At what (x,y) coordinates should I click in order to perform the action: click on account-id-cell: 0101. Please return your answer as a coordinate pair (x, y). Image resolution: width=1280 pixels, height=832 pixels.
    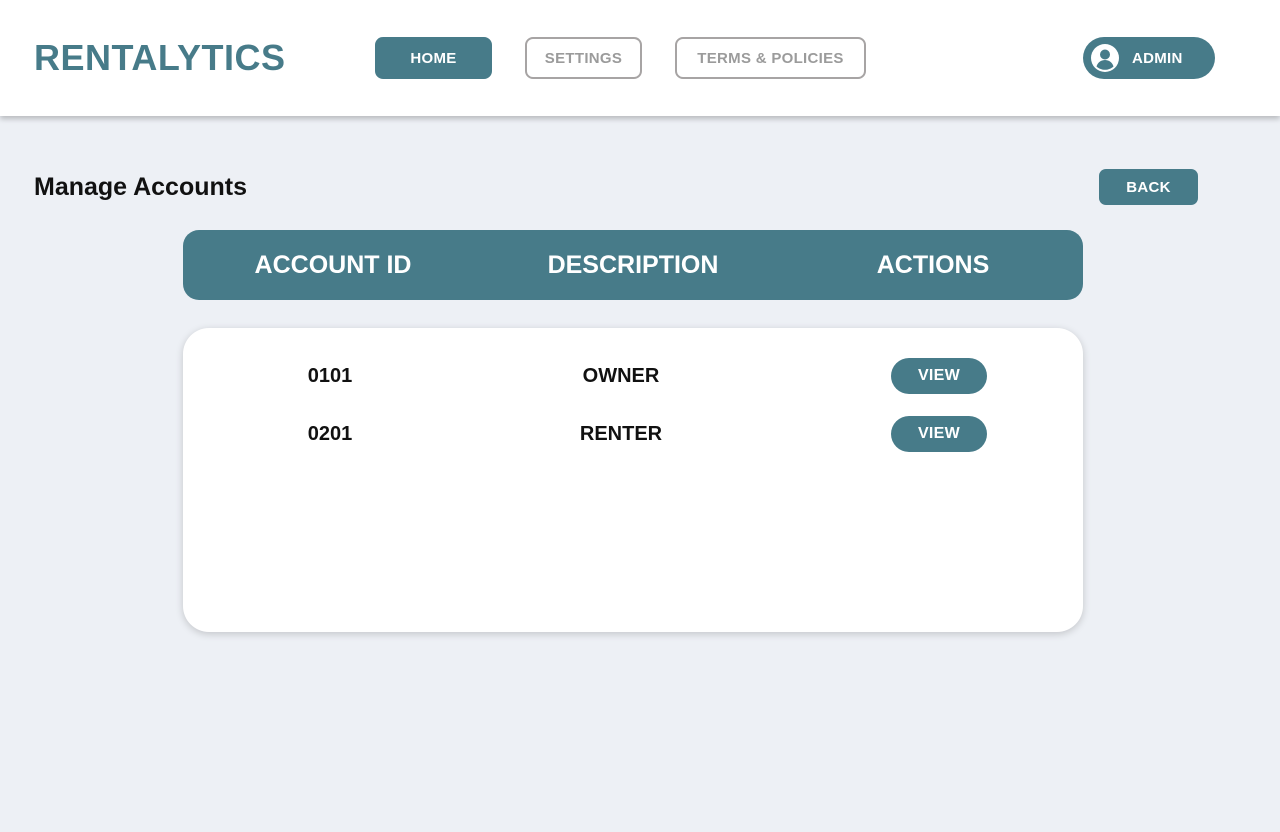
    Looking at the image, I should click on (330, 376).